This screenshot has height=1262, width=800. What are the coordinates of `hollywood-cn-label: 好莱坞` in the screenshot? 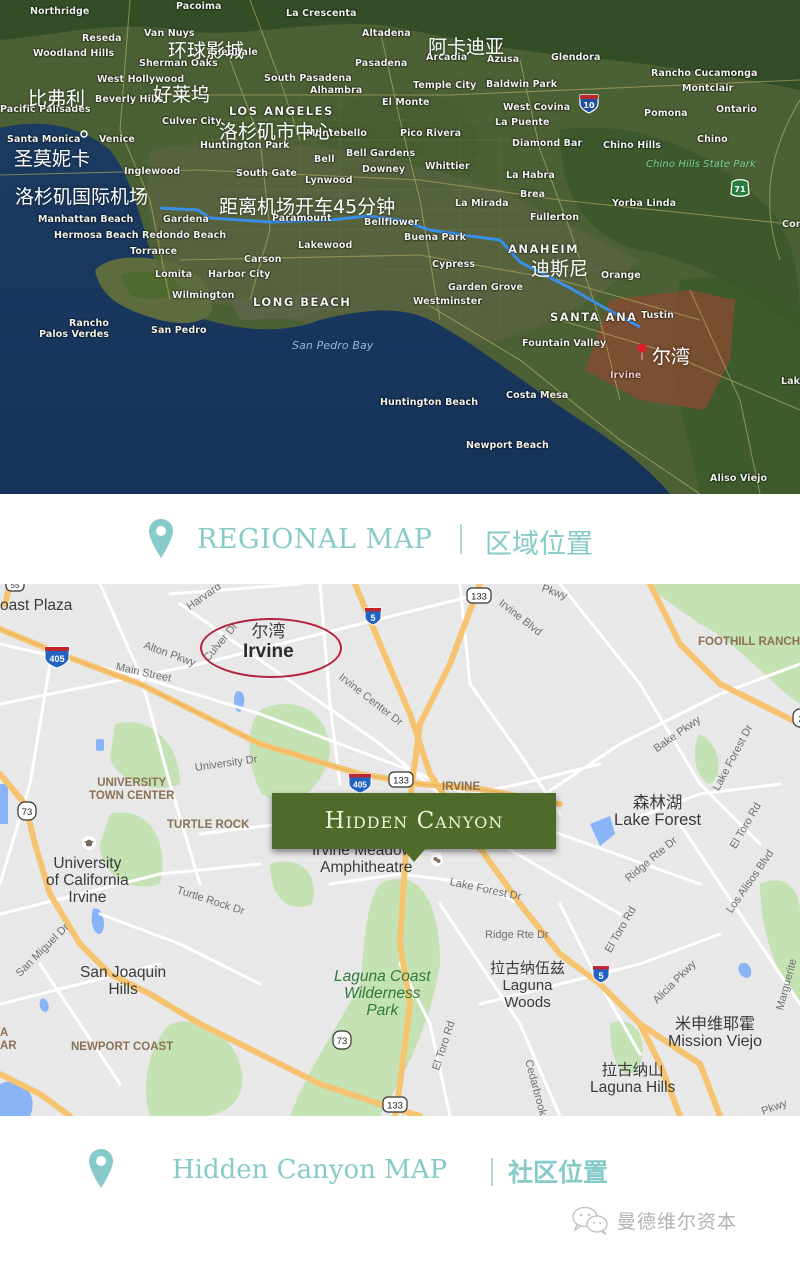 It's located at (182, 95).